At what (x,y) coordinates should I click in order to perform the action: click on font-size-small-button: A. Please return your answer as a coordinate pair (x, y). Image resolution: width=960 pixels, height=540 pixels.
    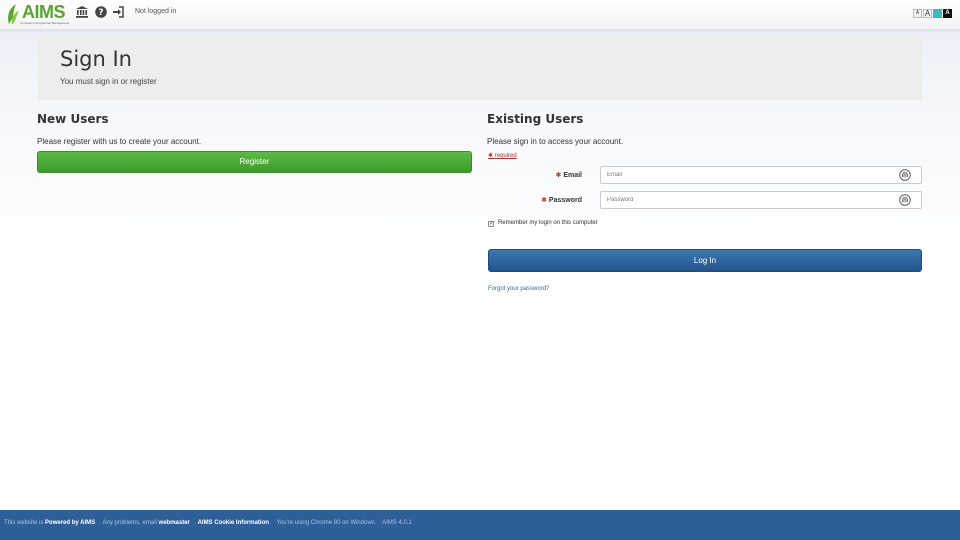
    Looking at the image, I should click on (917, 13).